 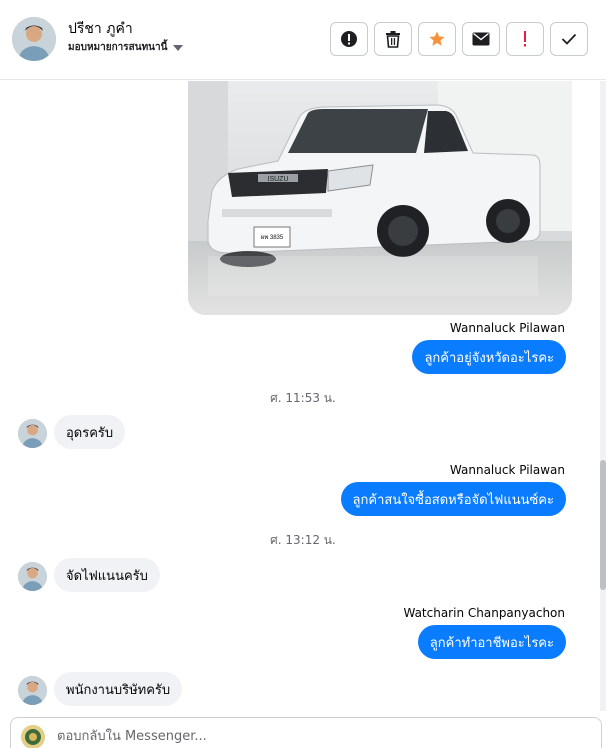 What do you see at coordinates (107, 575) in the screenshot?
I see `incoming-message: จัดไฟแนนครับ` at bounding box center [107, 575].